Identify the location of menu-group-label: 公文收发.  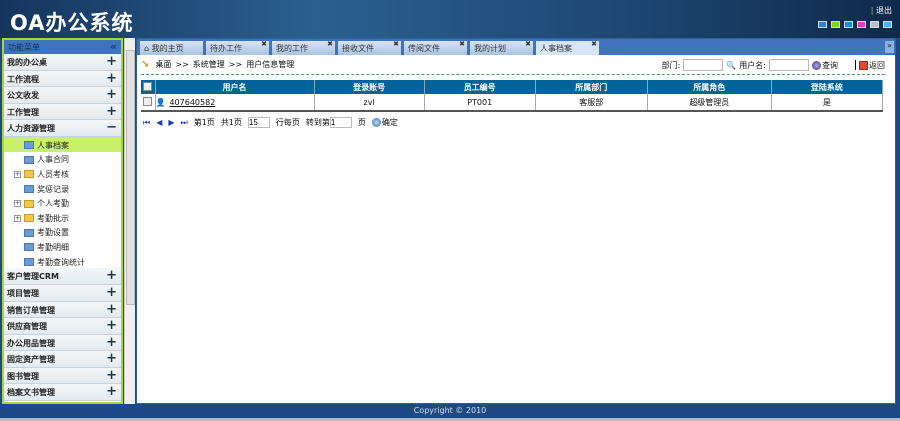
(23, 96).